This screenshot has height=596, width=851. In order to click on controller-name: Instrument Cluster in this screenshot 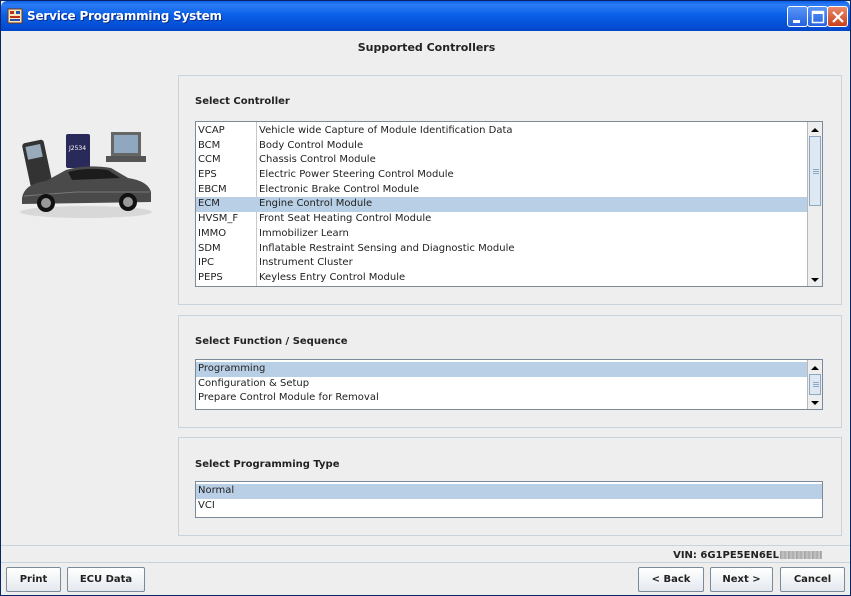, I will do `click(306, 263)`.